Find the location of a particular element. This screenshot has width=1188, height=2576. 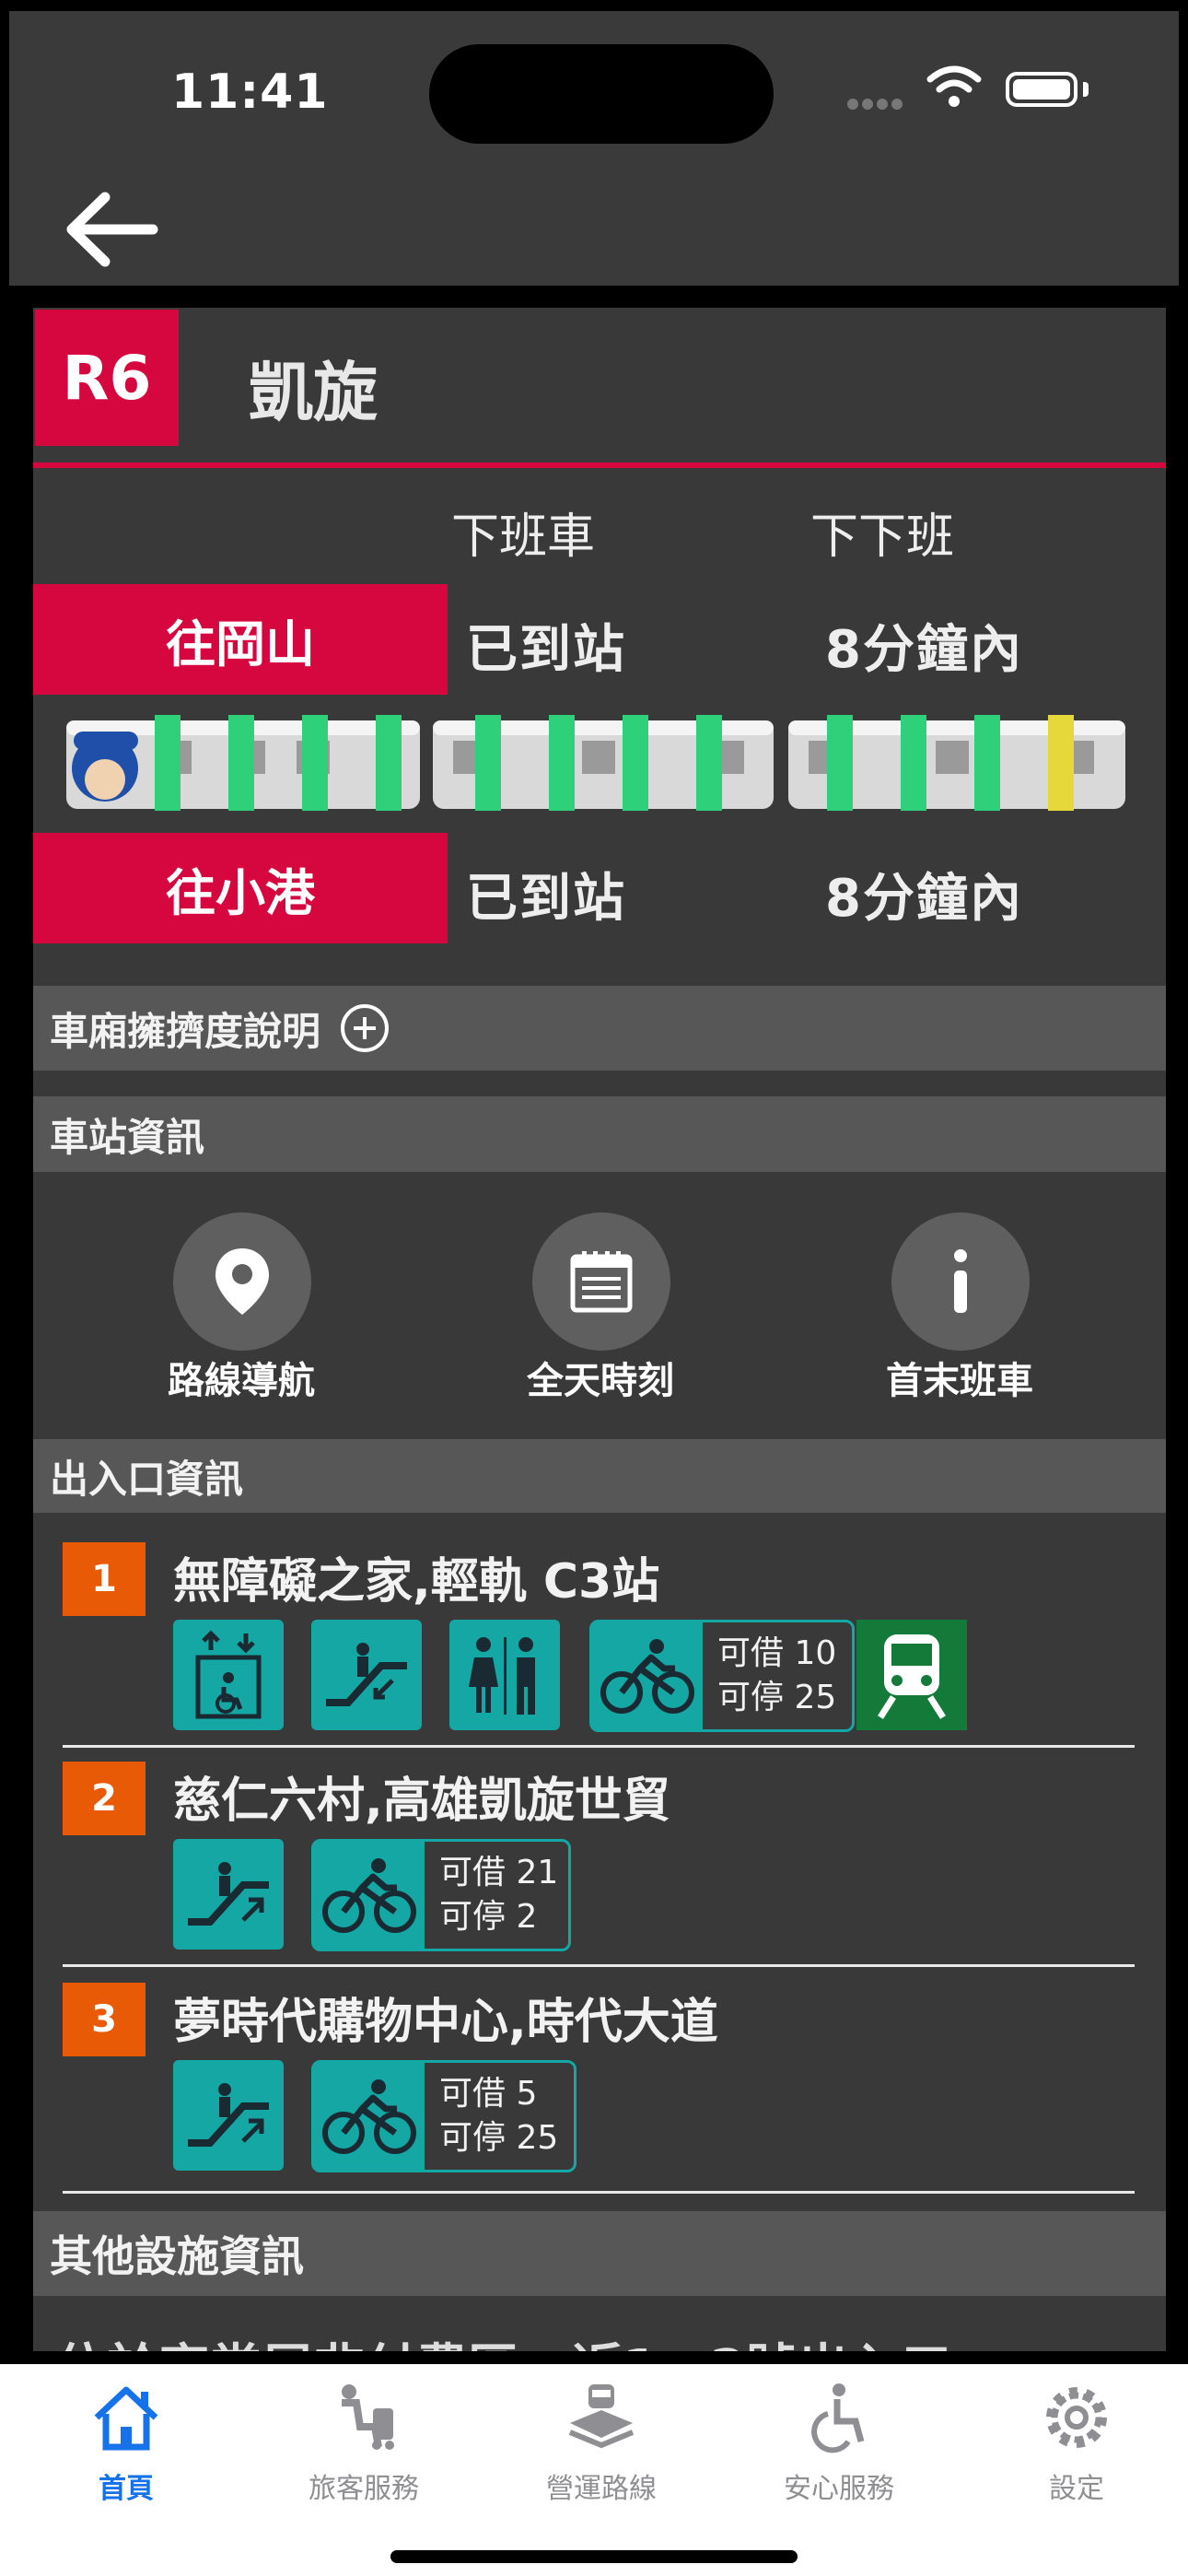

dynamic-island is located at coordinates (601, 94).